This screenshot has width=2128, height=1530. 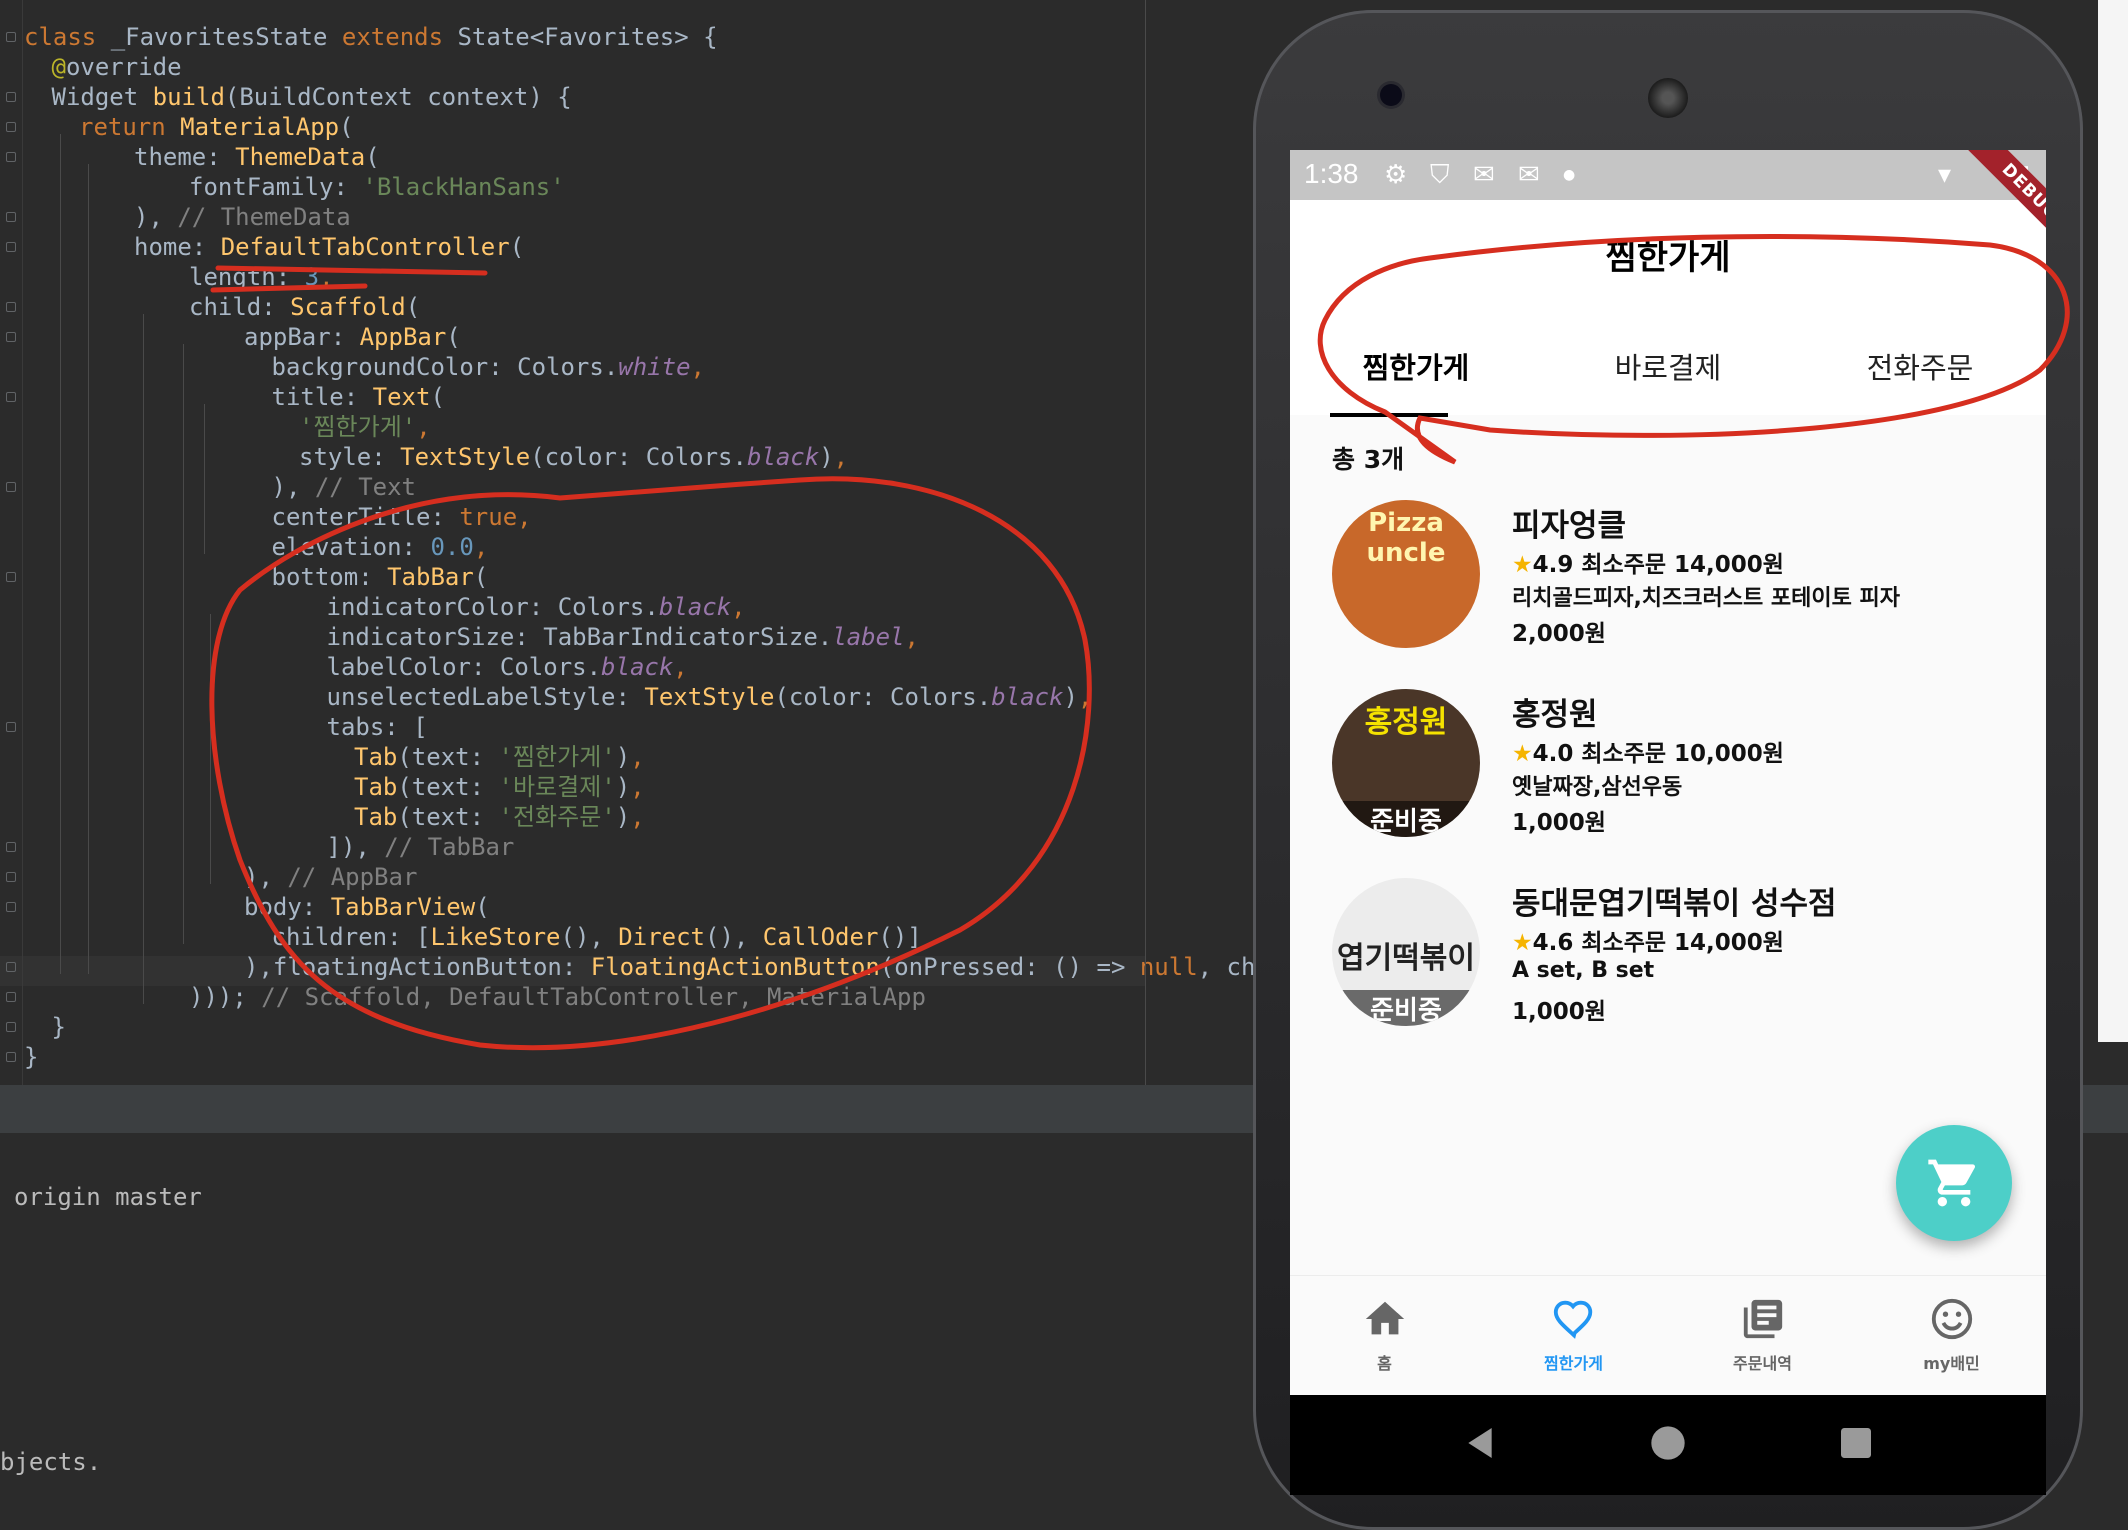 What do you see at coordinates (579, 637) in the screenshot?
I see `code-token: indicatorSize: TabBarIndicatorSize.` at bounding box center [579, 637].